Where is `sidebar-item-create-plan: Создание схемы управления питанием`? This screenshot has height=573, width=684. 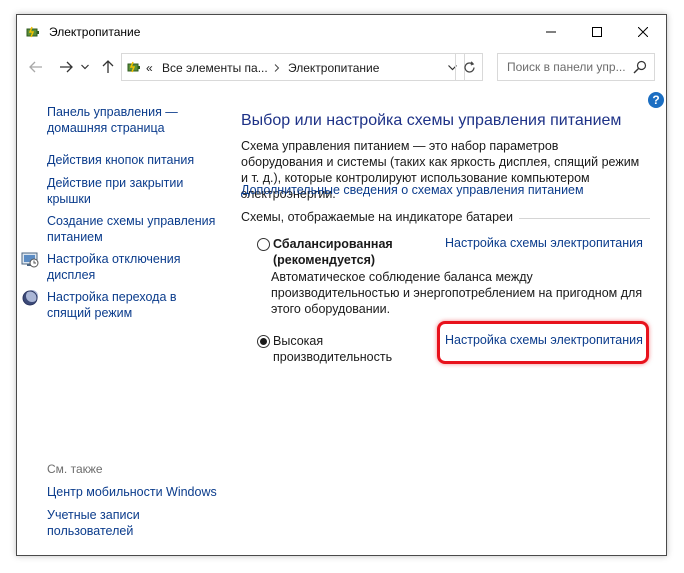 sidebar-item-create-plan: Создание схемы управления питанием is located at coordinates (132, 229).